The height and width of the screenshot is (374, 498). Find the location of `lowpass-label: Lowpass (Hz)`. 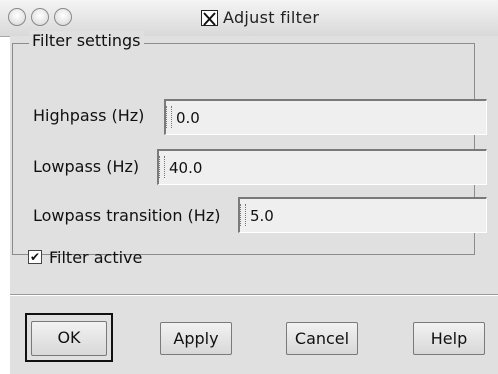

lowpass-label: Lowpass (Hz) is located at coordinates (86, 166).